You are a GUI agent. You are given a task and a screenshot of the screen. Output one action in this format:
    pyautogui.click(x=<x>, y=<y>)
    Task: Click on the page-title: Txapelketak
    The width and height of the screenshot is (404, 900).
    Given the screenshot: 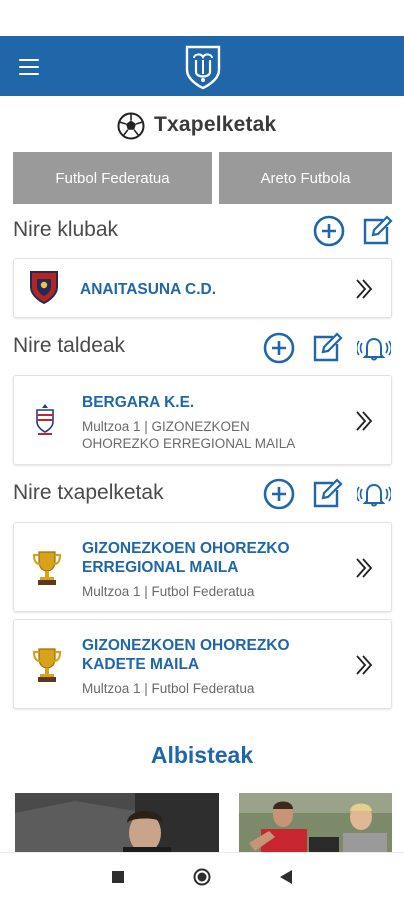 What is the action you would take?
    pyautogui.click(x=215, y=124)
    